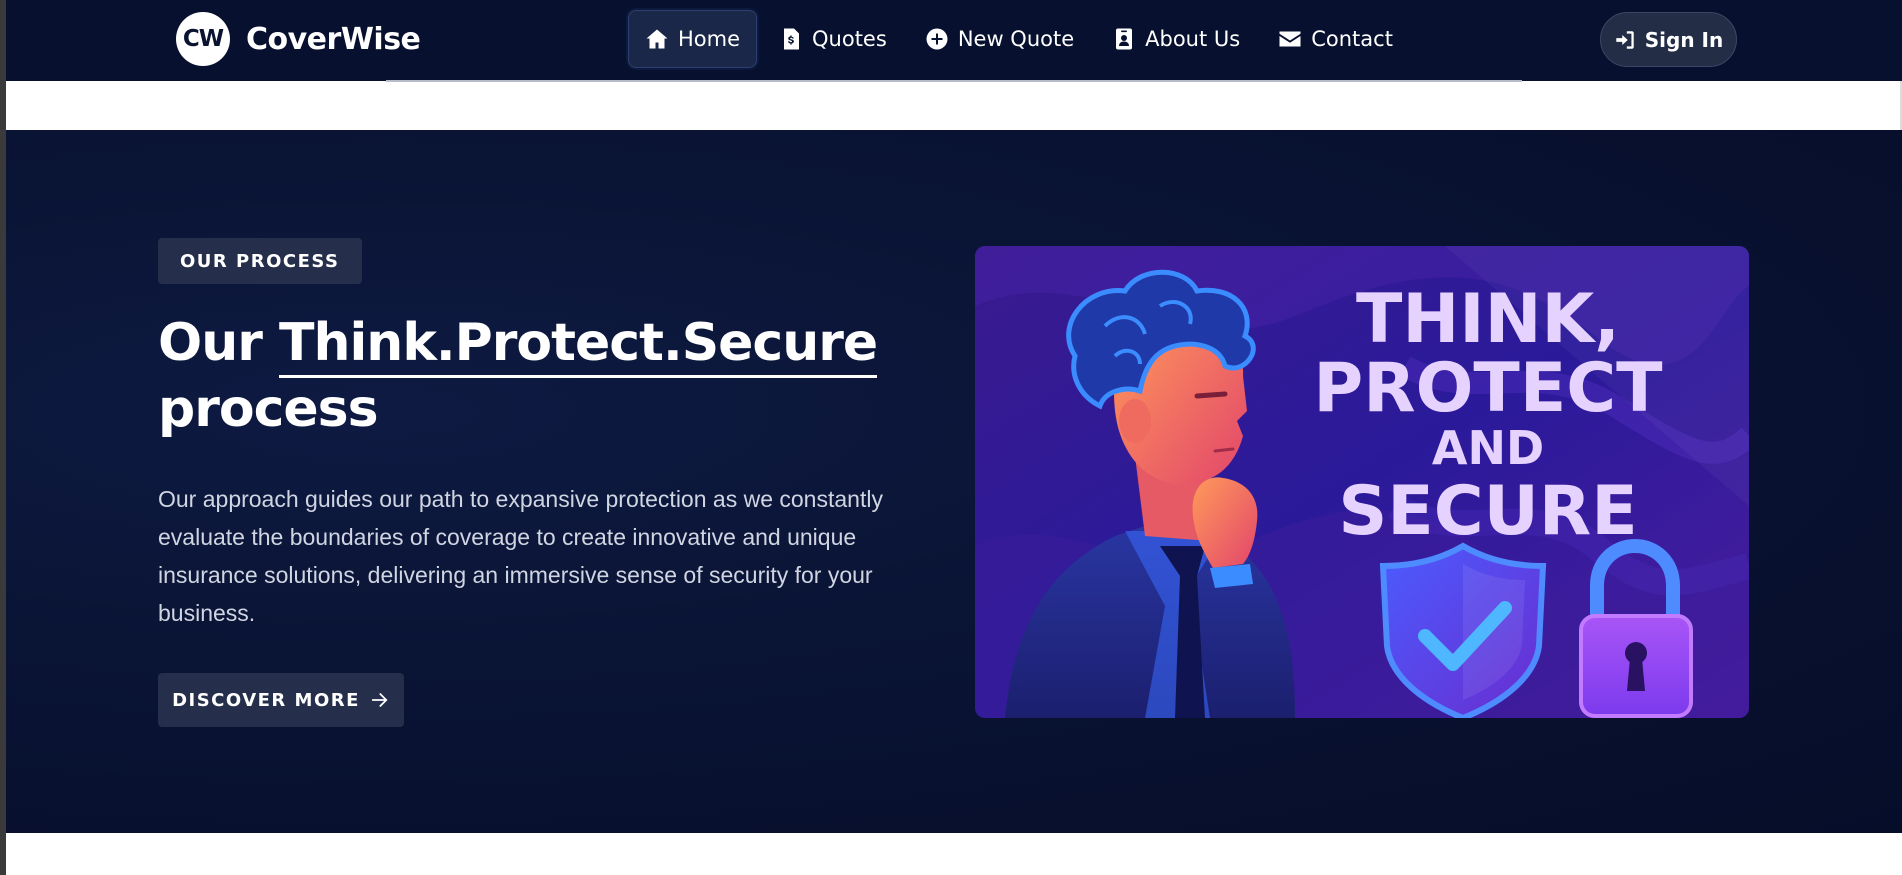 Image resolution: width=1902 pixels, height=875 pixels. What do you see at coordinates (1016, 39) in the screenshot?
I see `nav-item-label: New Quote` at bounding box center [1016, 39].